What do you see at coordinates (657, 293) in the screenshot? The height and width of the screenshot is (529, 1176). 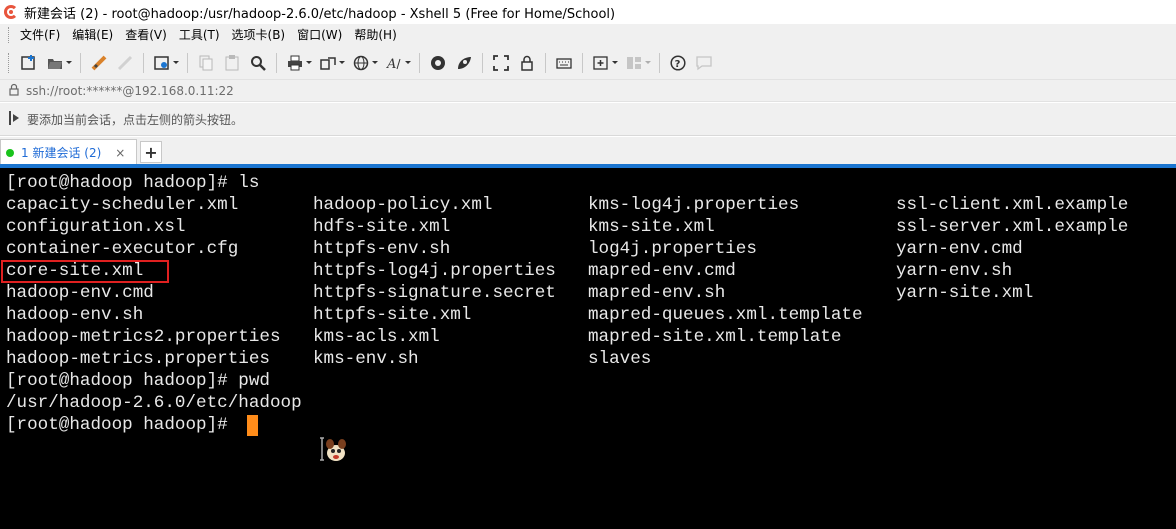 I see `ls-file-entry: mapred-env.sh` at bounding box center [657, 293].